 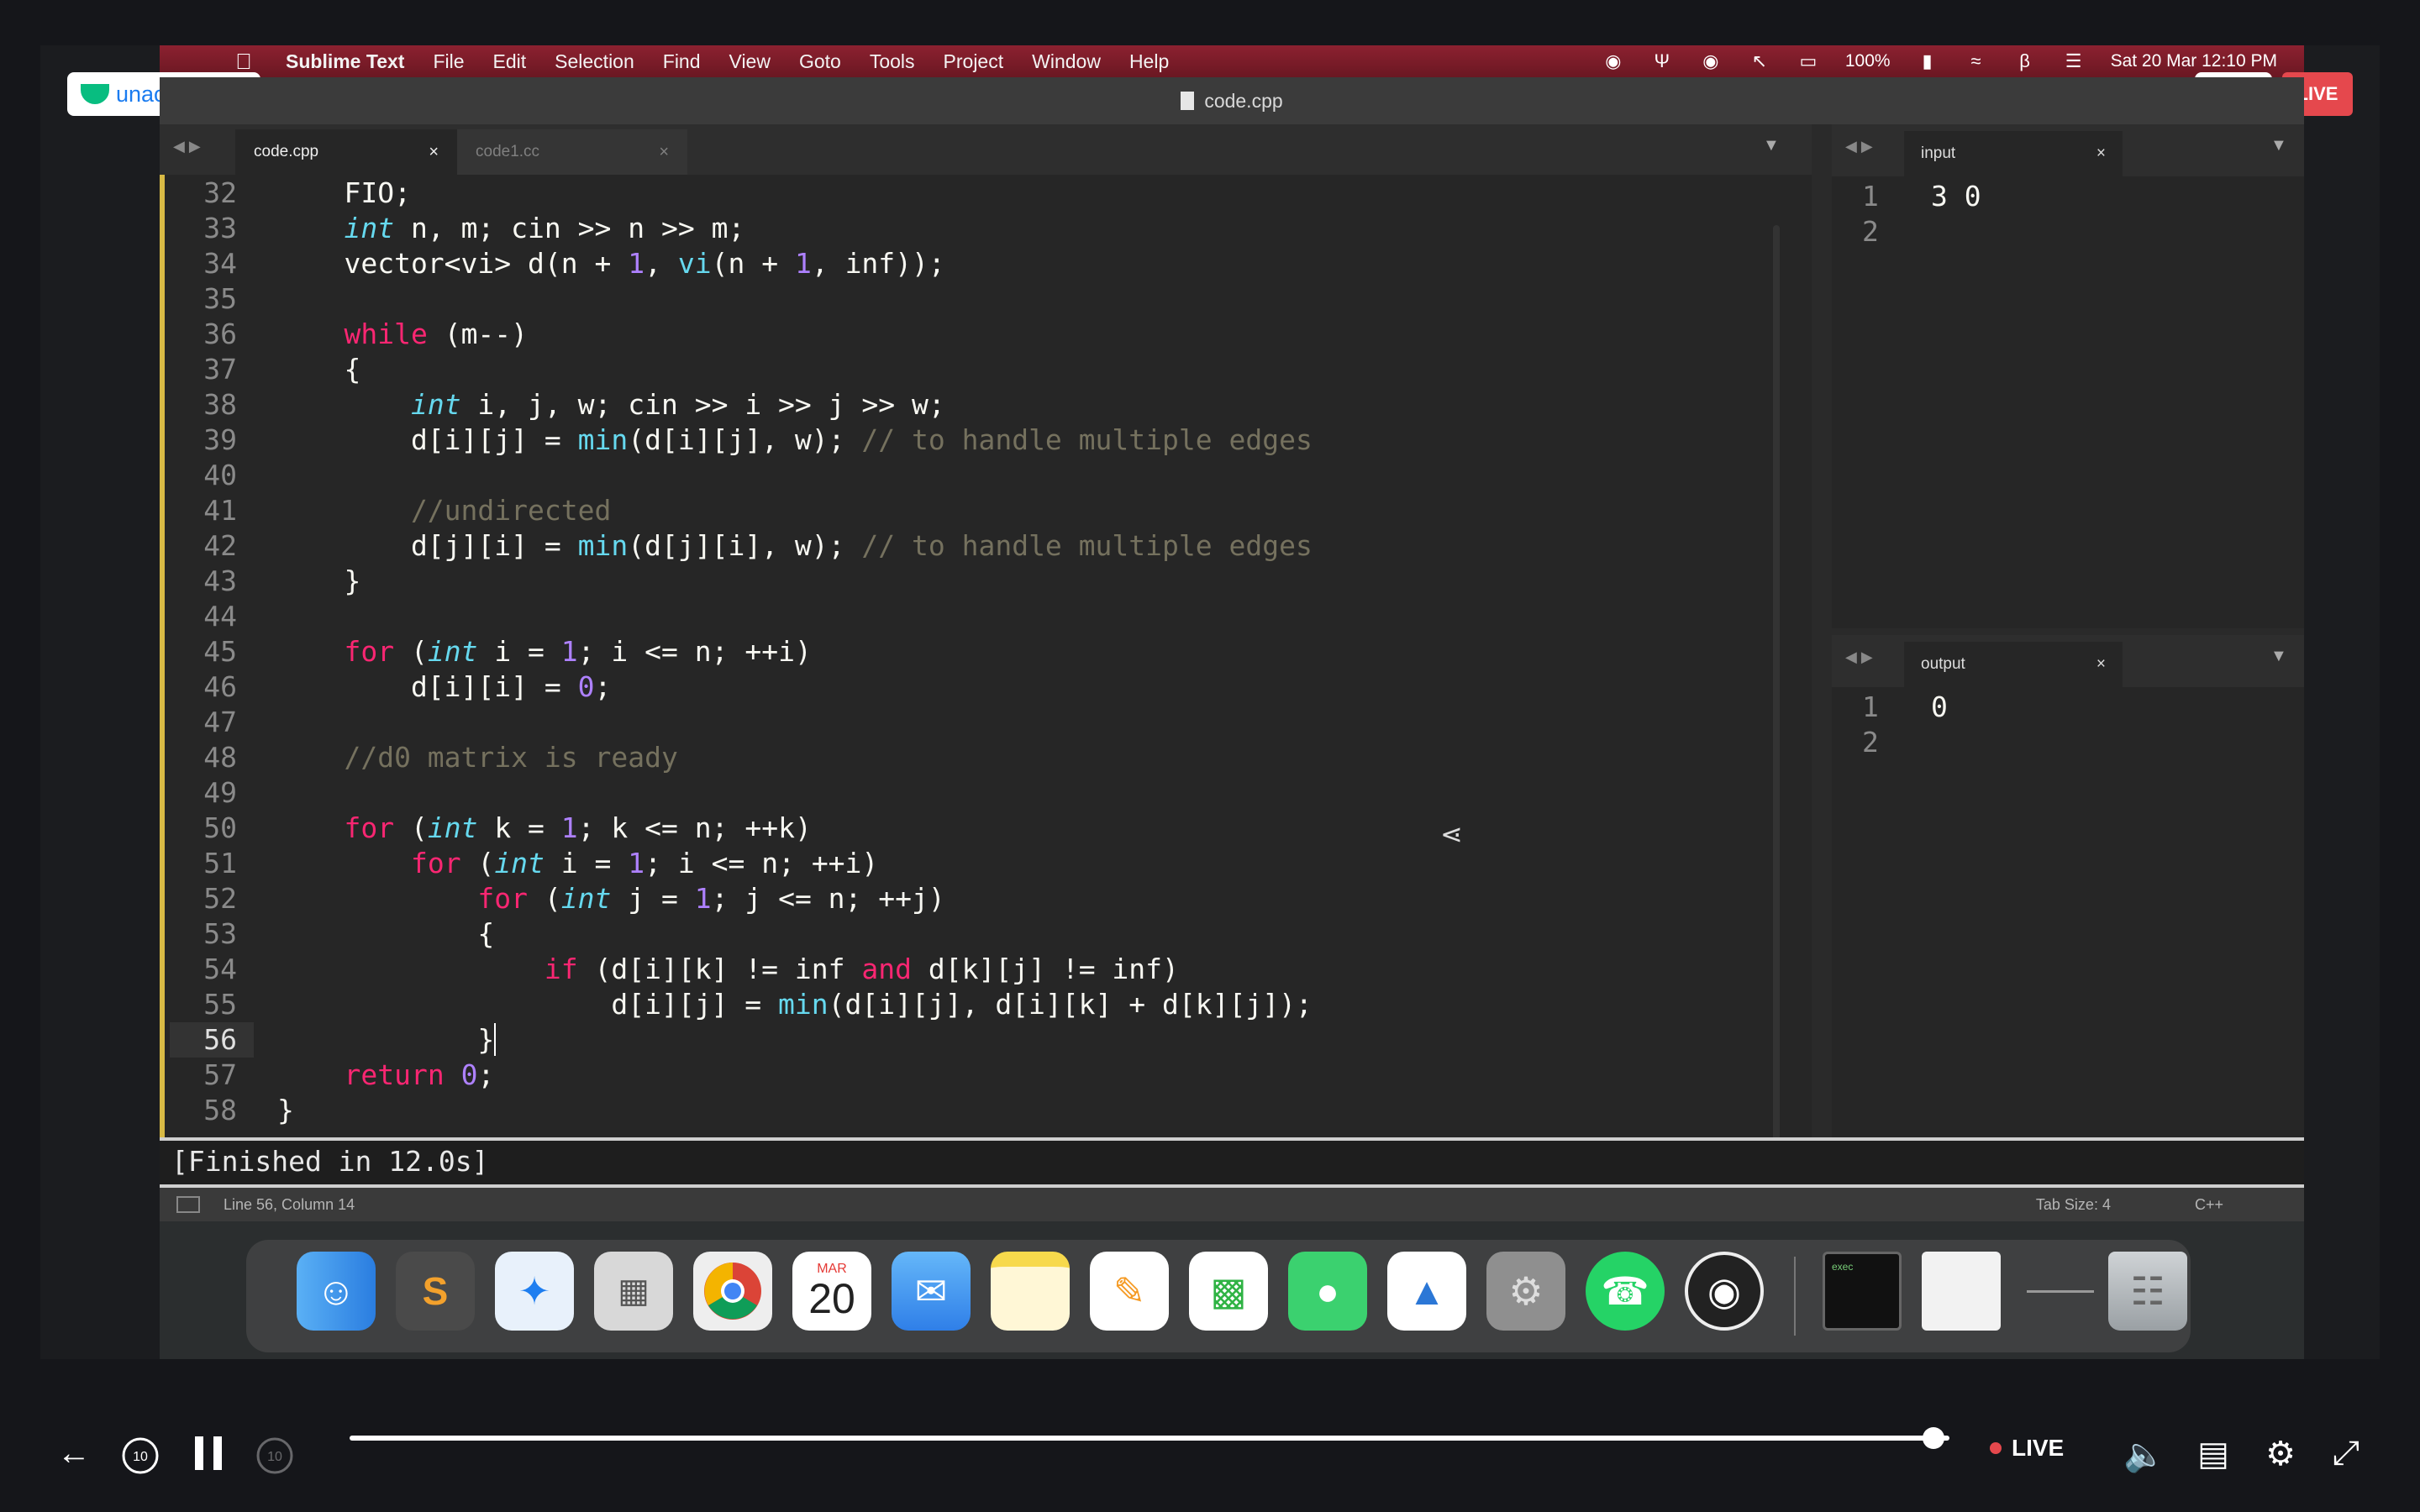 What do you see at coordinates (1711, 60) in the screenshot?
I see `toggle-icon: ◉` at bounding box center [1711, 60].